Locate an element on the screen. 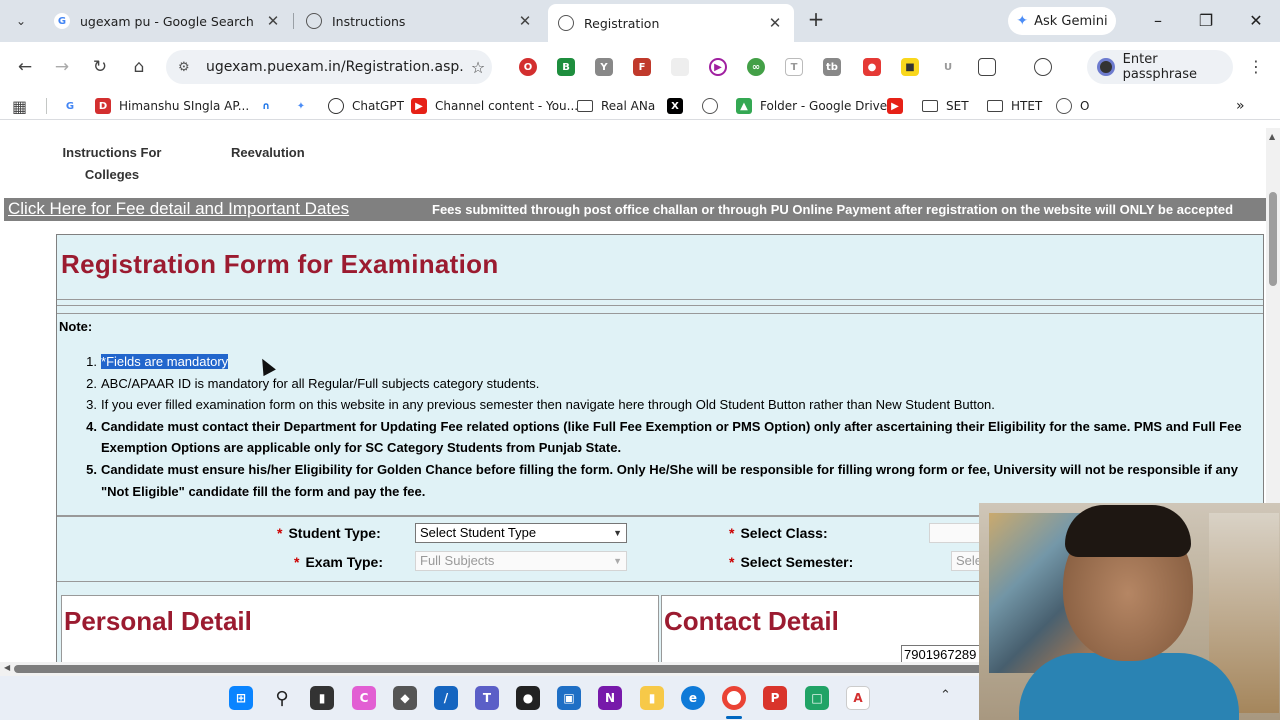 This screenshot has height=720, width=1280. divider is located at coordinates (660, 305).